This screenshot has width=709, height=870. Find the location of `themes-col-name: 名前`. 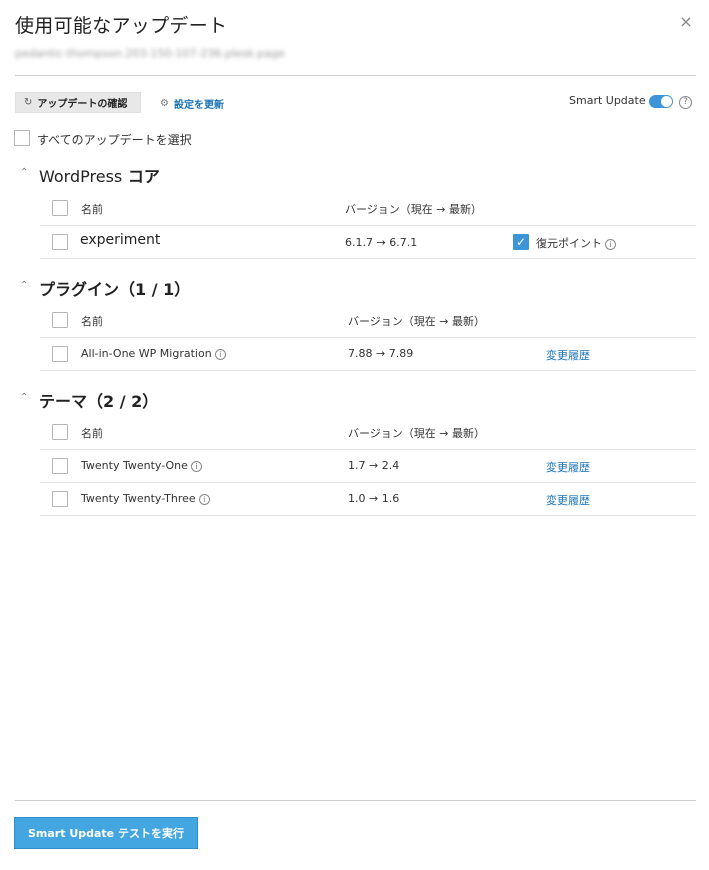

themes-col-name: 名前 is located at coordinates (92, 433).